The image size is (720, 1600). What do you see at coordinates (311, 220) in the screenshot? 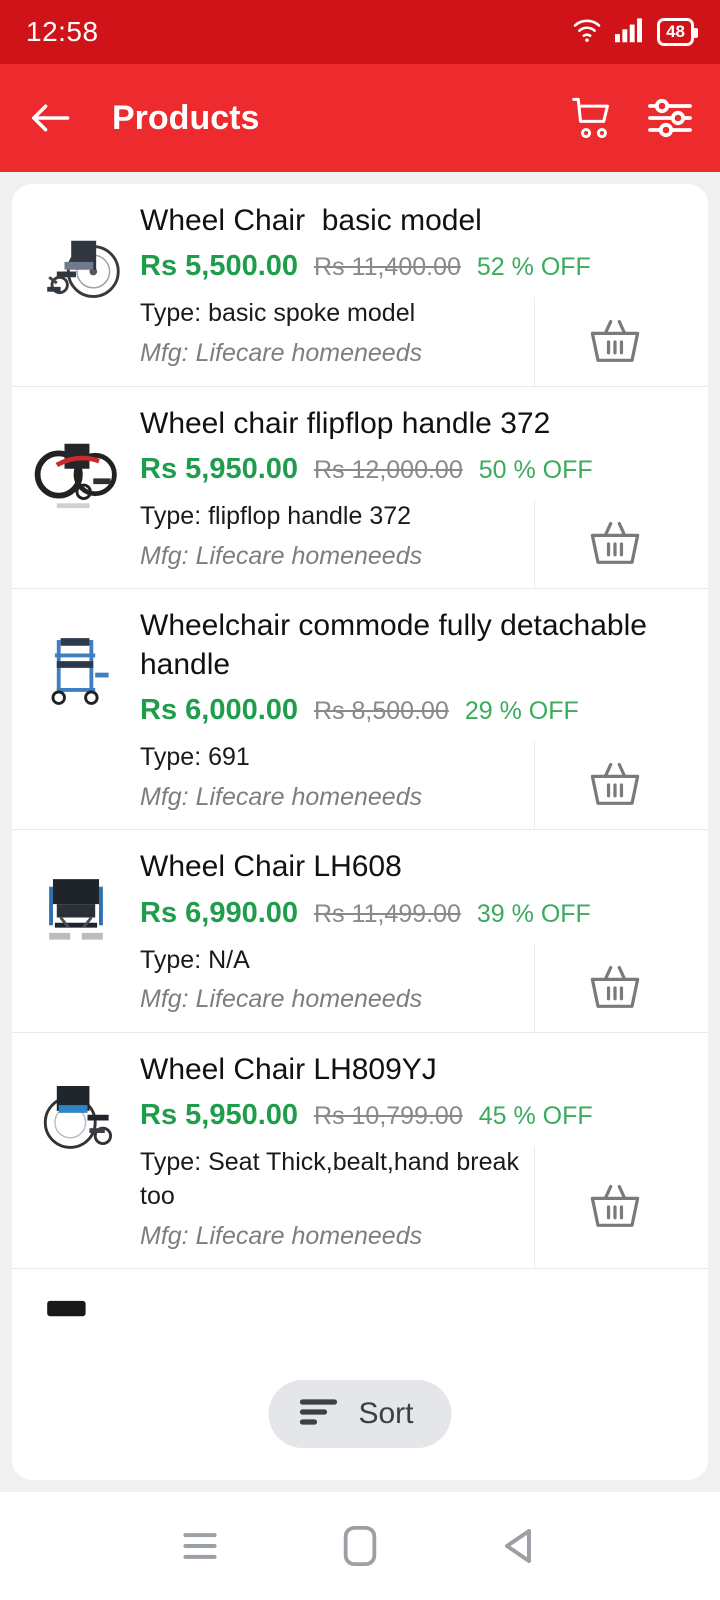
I see `product-title: Wheel Chair basic model` at bounding box center [311, 220].